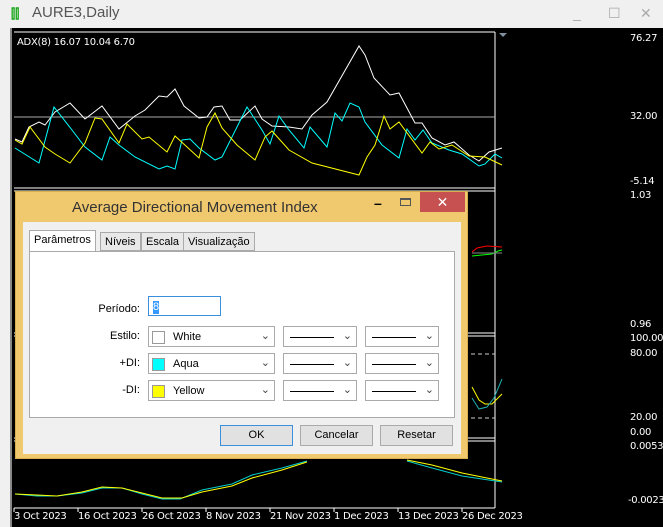  What do you see at coordinates (644, 417) in the screenshot?
I see `axis-label: 20.00` at bounding box center [644, 417].